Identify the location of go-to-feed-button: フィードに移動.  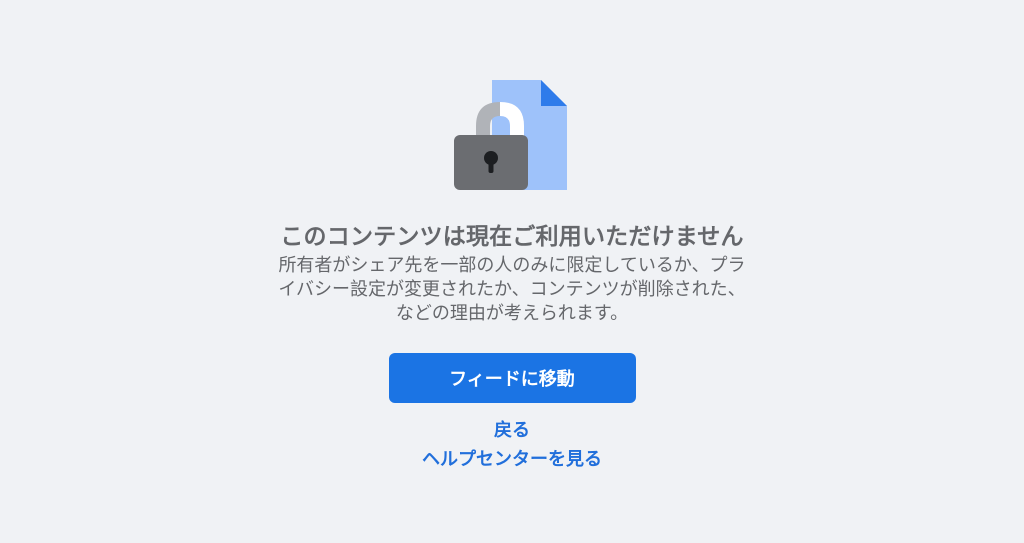
(512, 378).